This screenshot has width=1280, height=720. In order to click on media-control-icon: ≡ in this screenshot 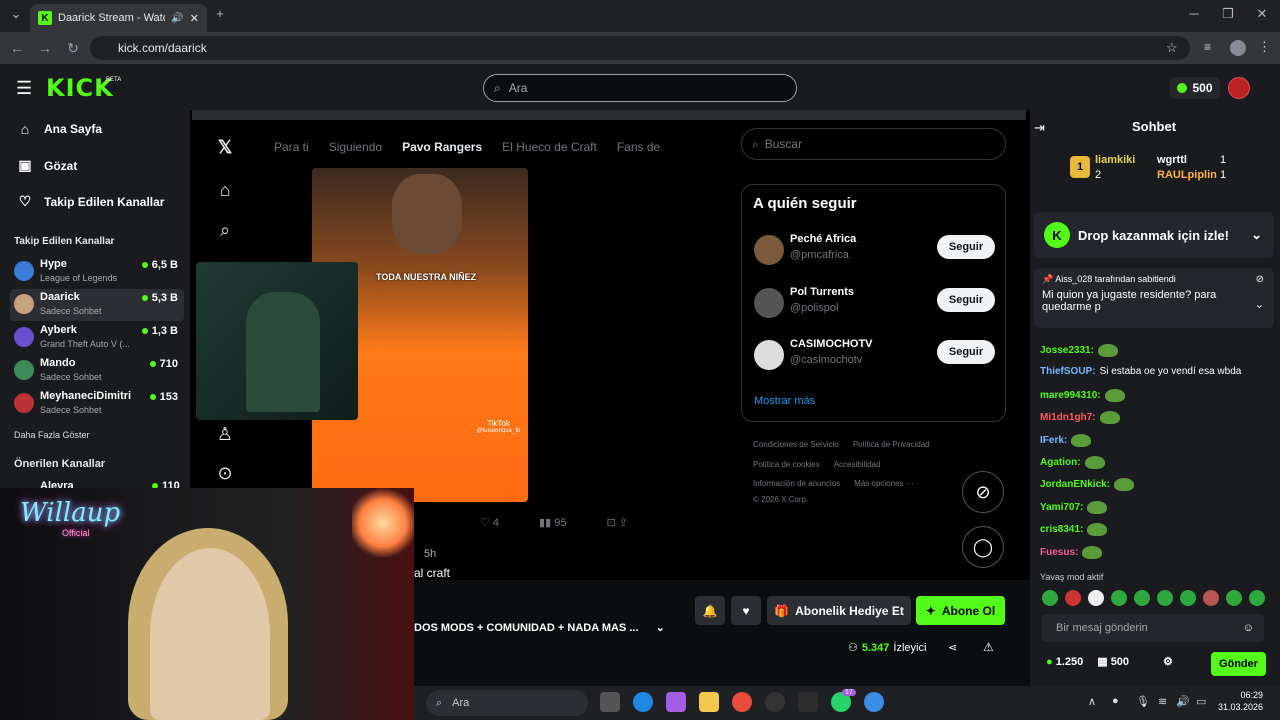, I will do `click(1207, 47)`.